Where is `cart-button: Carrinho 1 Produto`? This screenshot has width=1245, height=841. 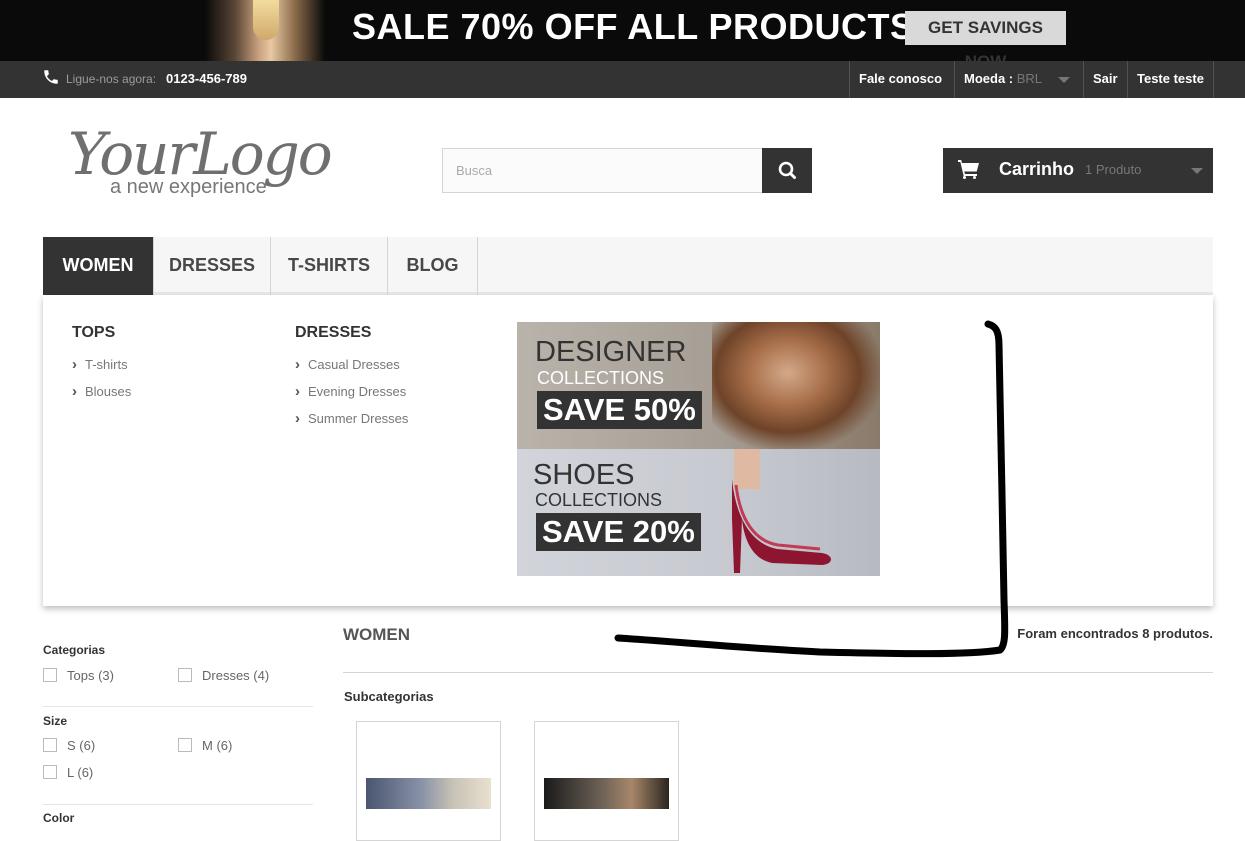
cart-button: Carrinho 1 Produto is located at coordinates (1078, 170).